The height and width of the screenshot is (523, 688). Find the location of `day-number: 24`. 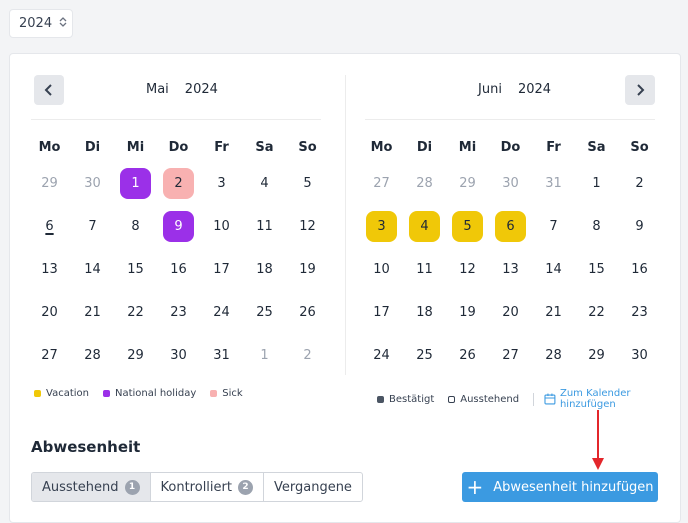

day-number: 24 is located at coordinates (381, 355).